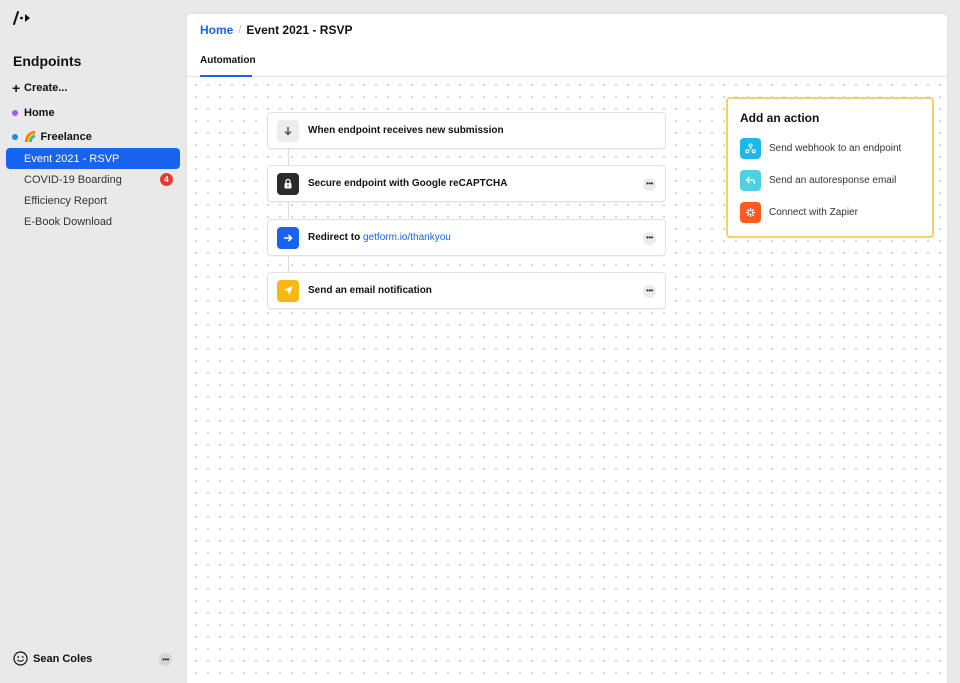 The height and width of the screenshot is (683, 960). I want to click on reply-icon, so click(750, 180).